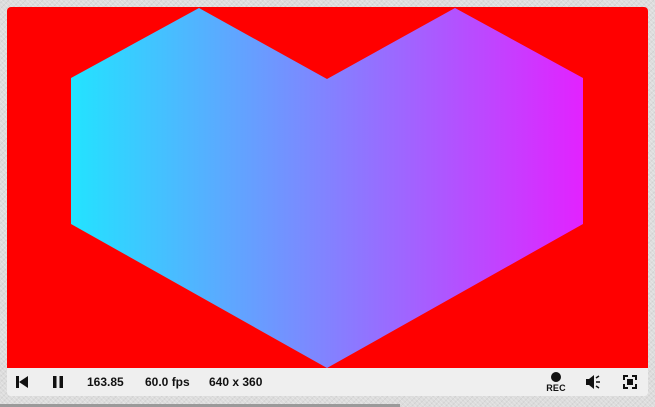  I want to click on resolution-readout: 640 x 360, so click(235, 382).